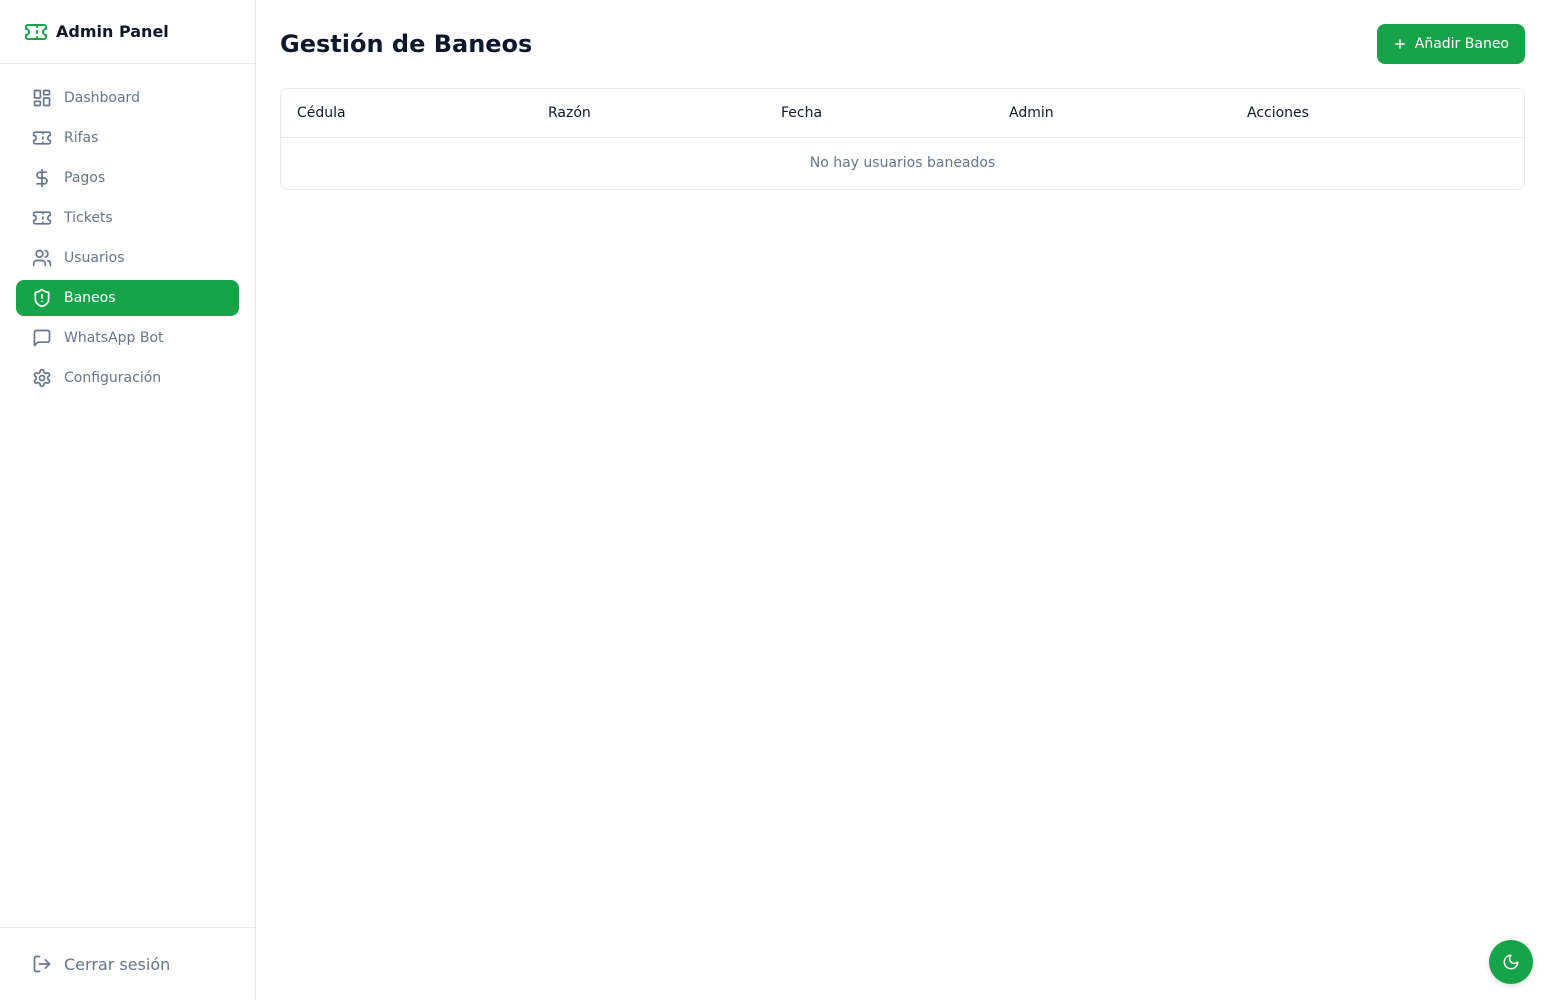  Describe the element at coordinates (127, 298) in the screenshot. I see `sidebar-item-baneos: Baneos` at that location.